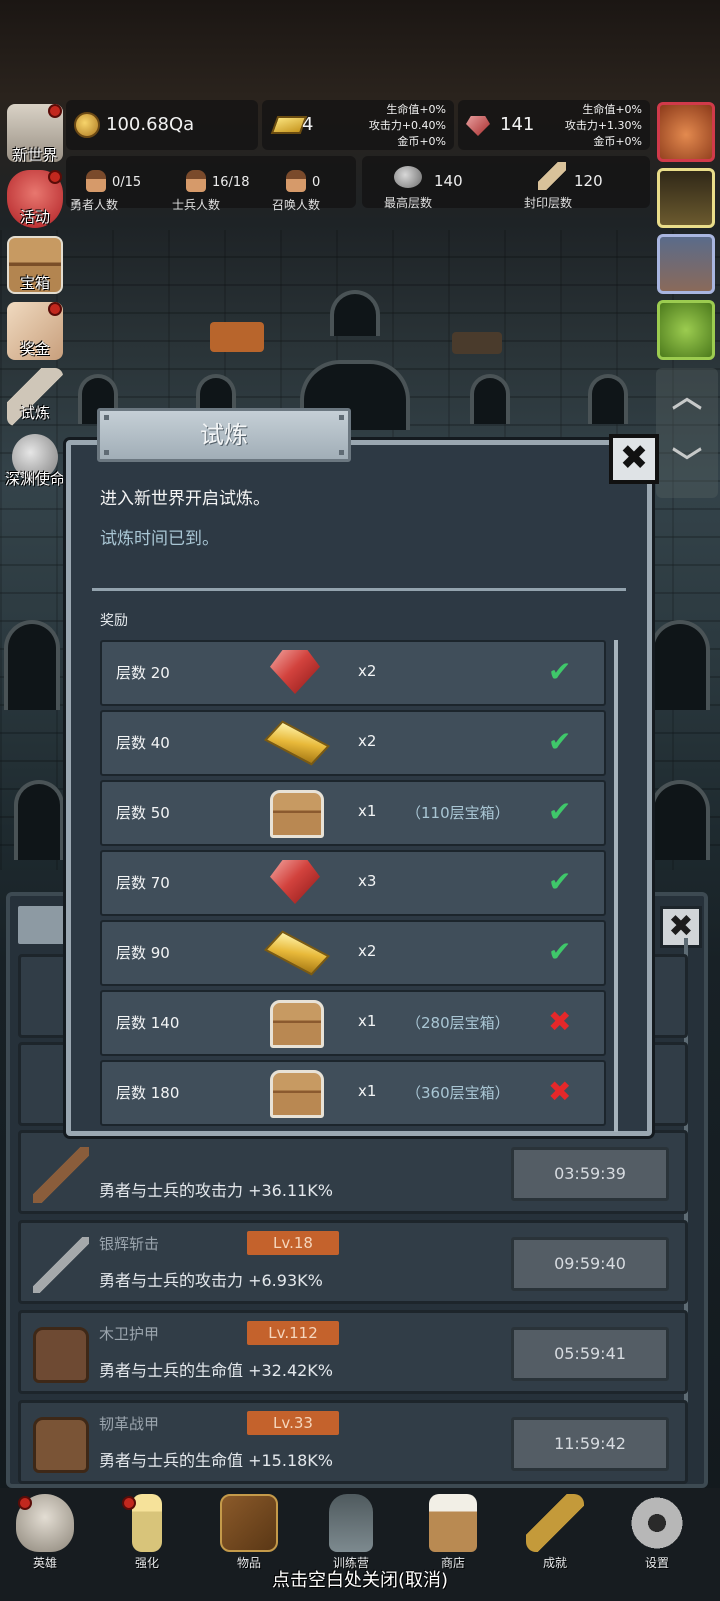  I want to click on gold-bonus: 生命值+0% 攻击力+0.40% 金币+0%, so click(407, 126).